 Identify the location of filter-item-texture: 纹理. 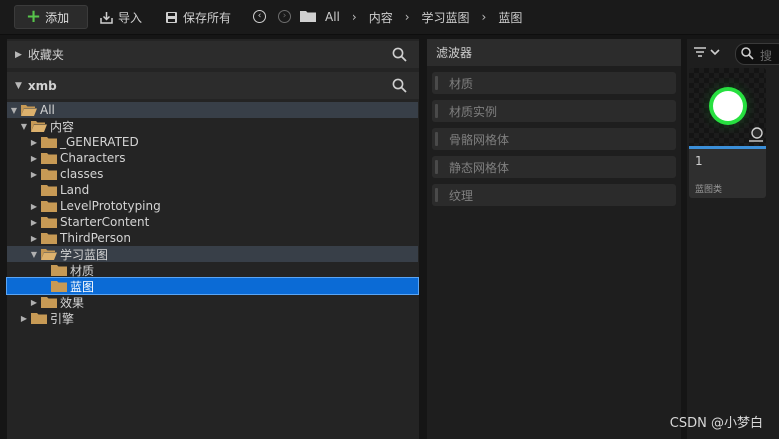
(554, 195).